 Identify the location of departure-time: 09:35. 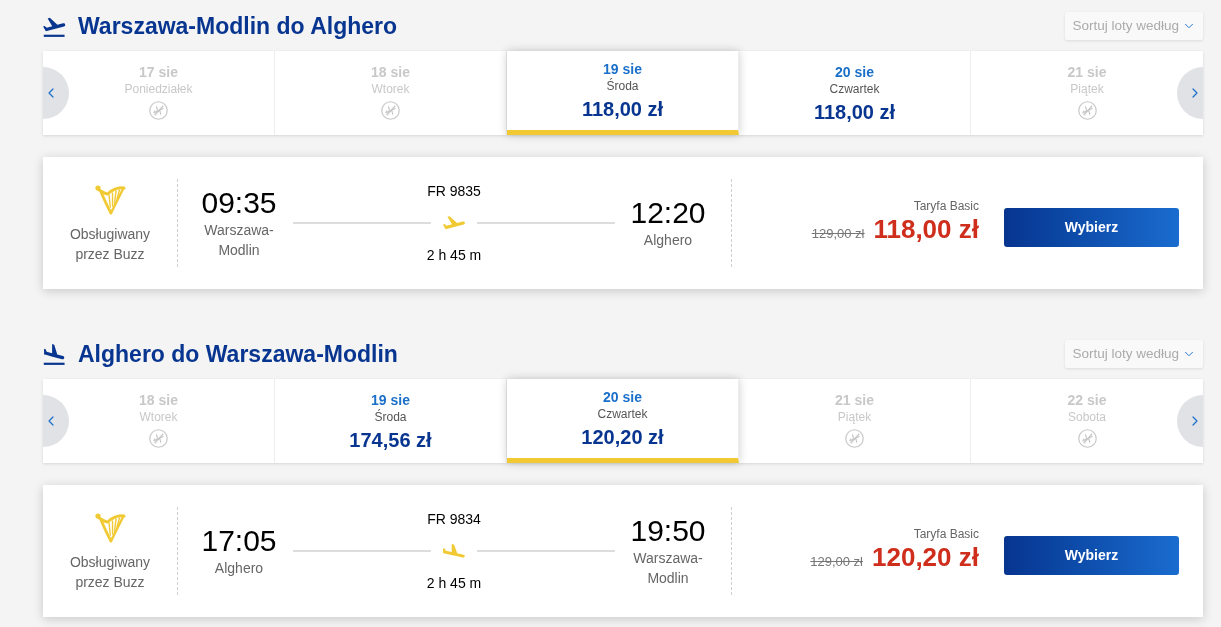
(239, 203).